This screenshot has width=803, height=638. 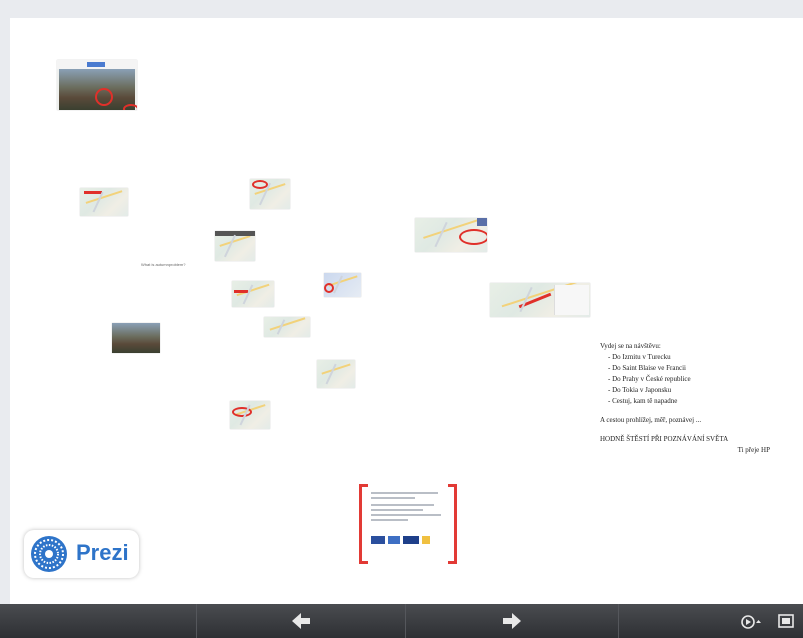 What do you see at coordinates (163, 264) in the screenshot?
I see `question-caption: What is autumnproblem?` at bounding box center [163, 264].